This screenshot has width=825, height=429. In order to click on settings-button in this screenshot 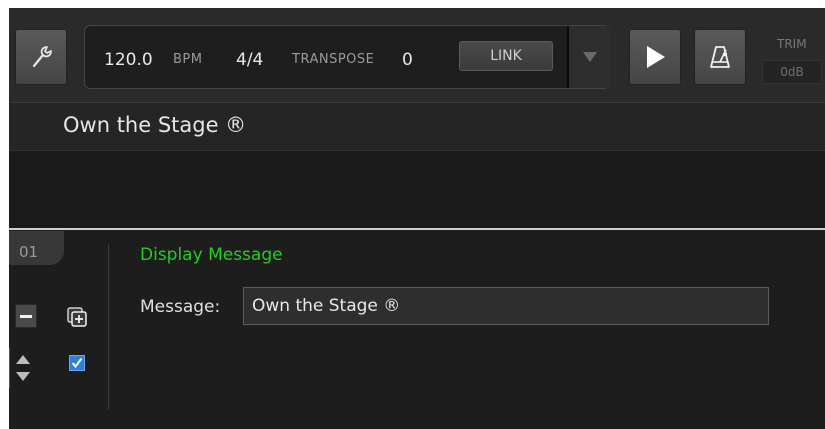, I will do `click(41, 57)`.